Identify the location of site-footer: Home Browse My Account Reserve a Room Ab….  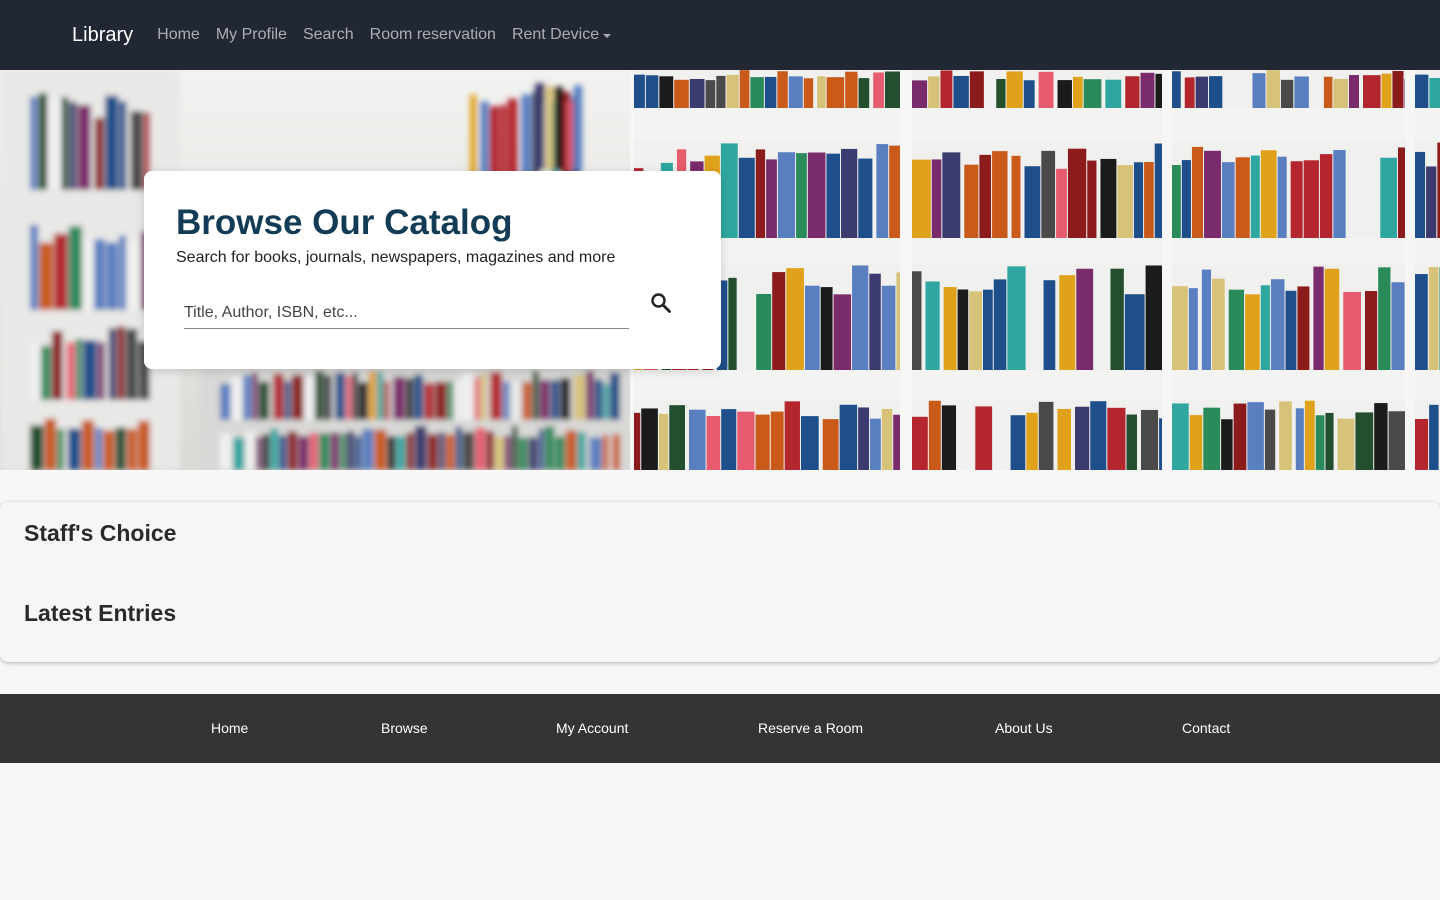
(720, 728).